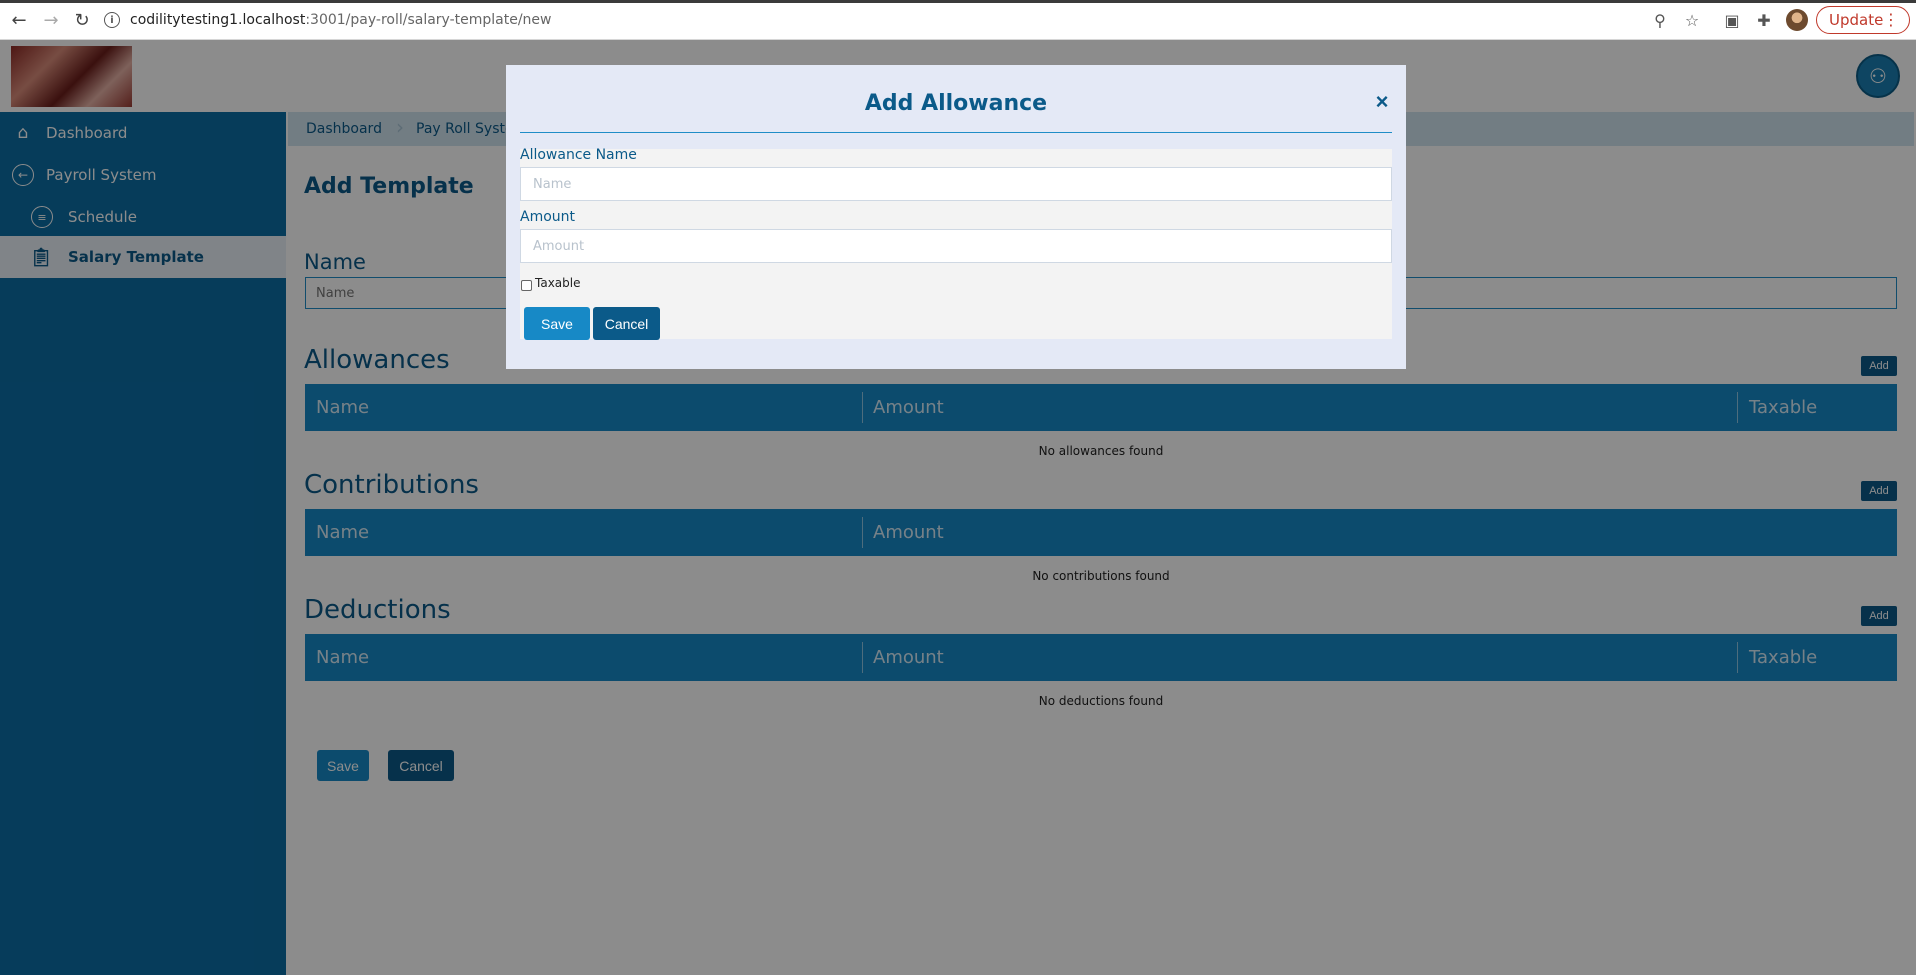 This screenshot has width=1916, height=975. I want to click on reload-icon: ↻, so click(82, 20).